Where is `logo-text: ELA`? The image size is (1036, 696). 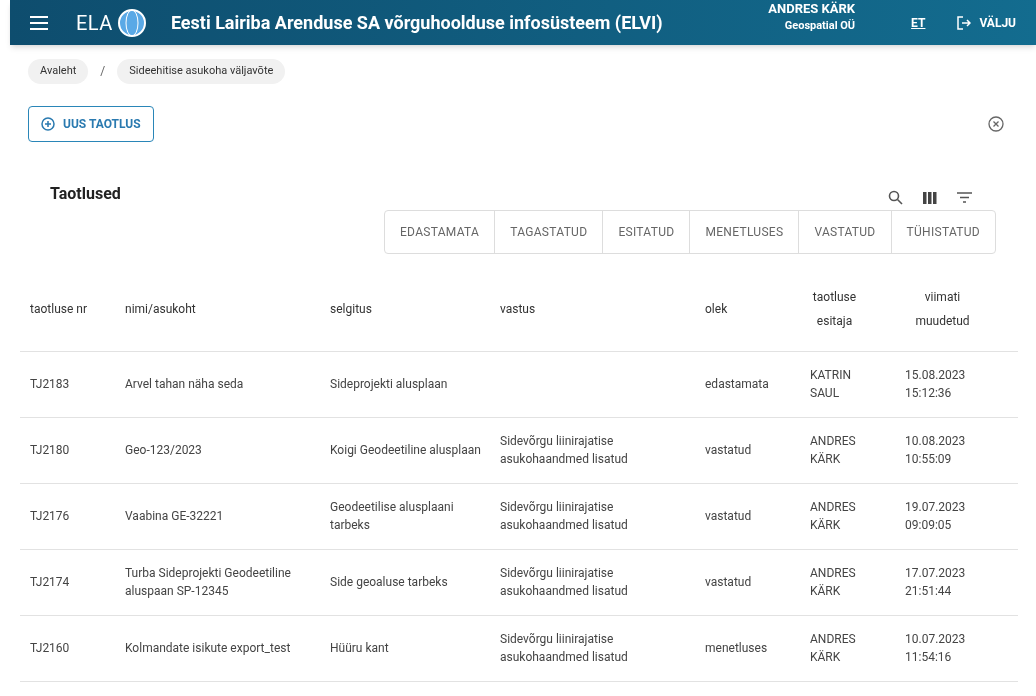
logo-text: ELA is located at coordinates (94, 23).